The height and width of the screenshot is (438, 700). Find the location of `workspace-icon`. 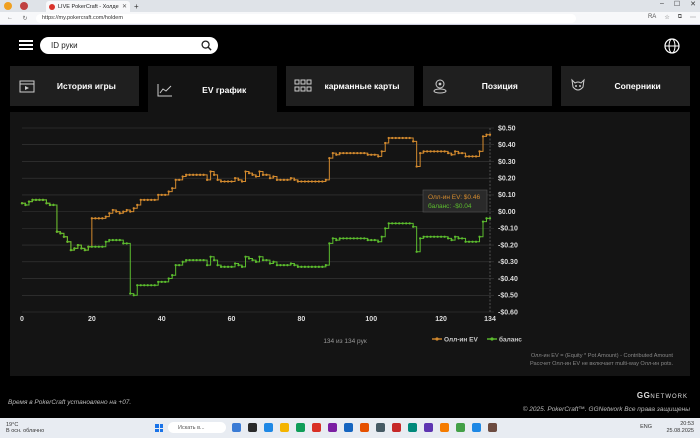

workspace-icon is located at coordinates (24, 6).